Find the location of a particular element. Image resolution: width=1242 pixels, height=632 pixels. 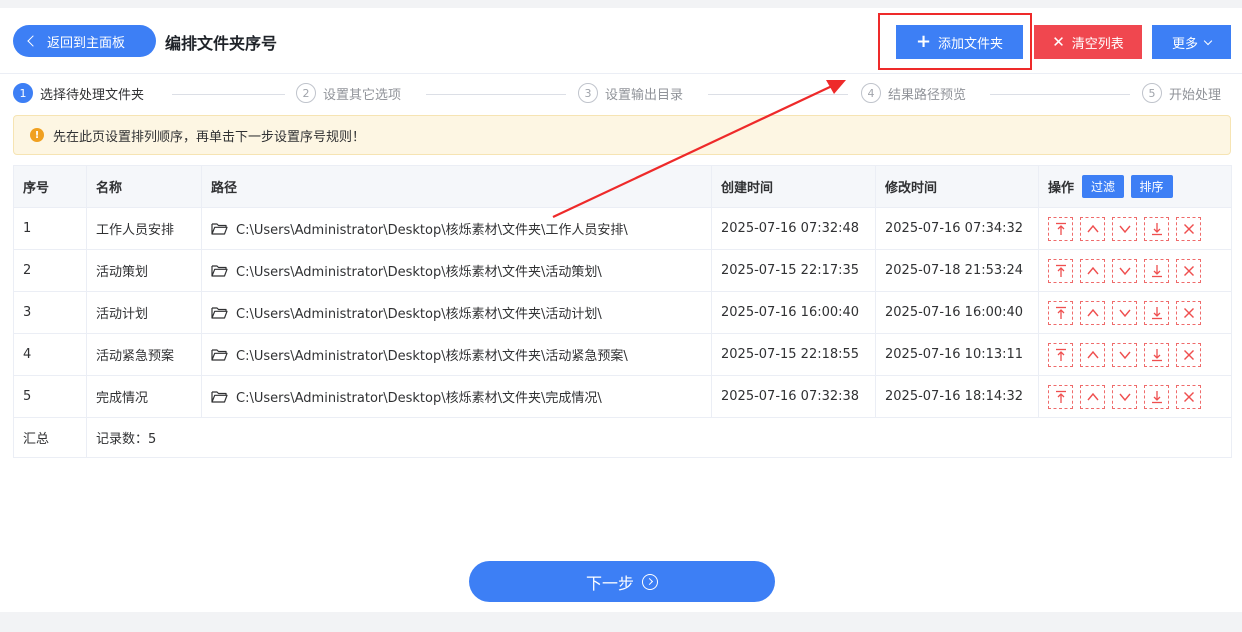

clear-list-button: ✕ 清空列表 is located at coordinates (1088, 42).